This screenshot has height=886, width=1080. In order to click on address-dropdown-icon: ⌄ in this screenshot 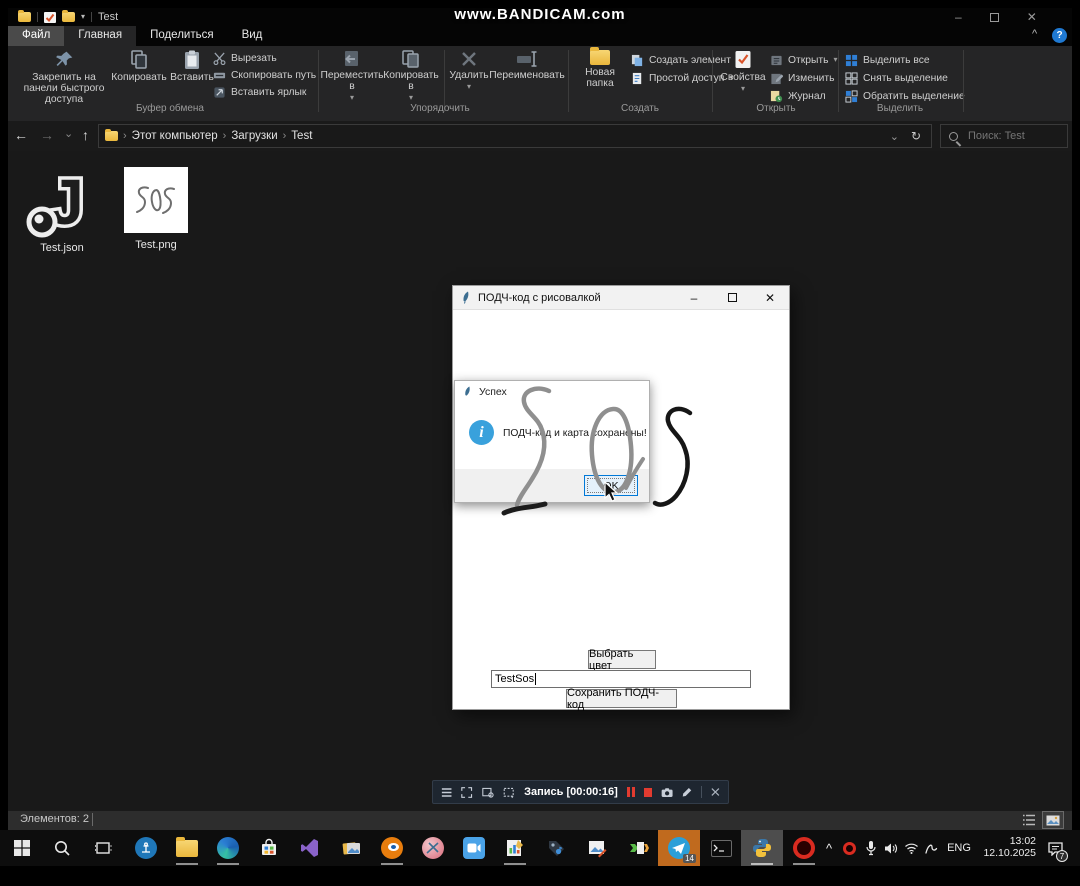, I will do `click(894, 136)`.